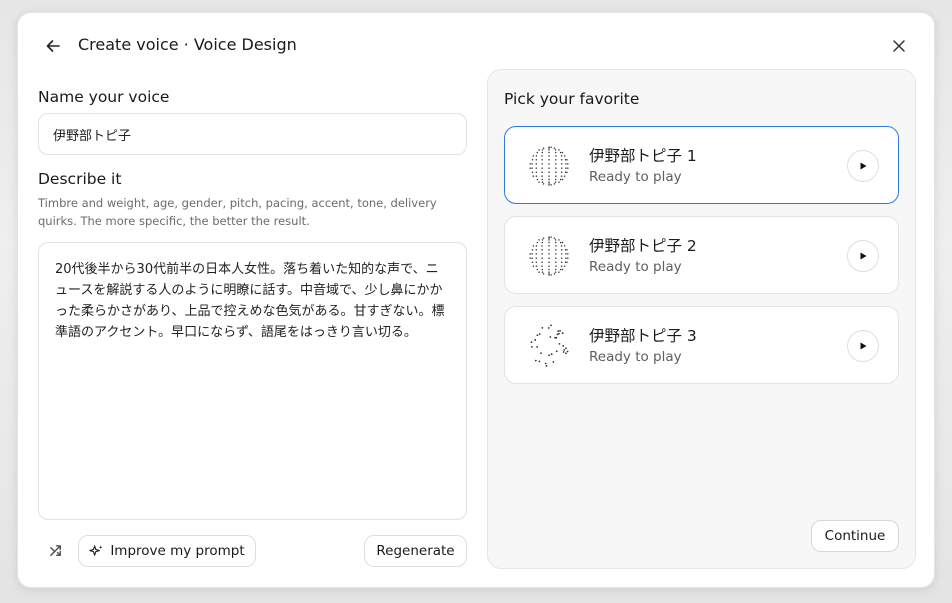  I want to click on shuffle-icon, so click(55, 550).